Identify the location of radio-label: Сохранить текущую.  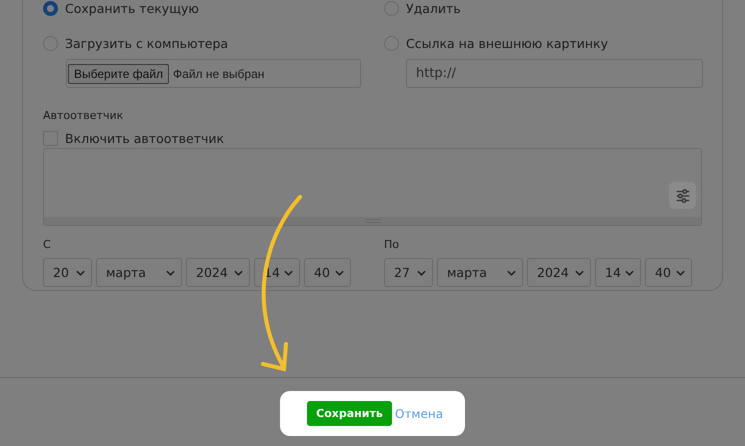
(132, 8).